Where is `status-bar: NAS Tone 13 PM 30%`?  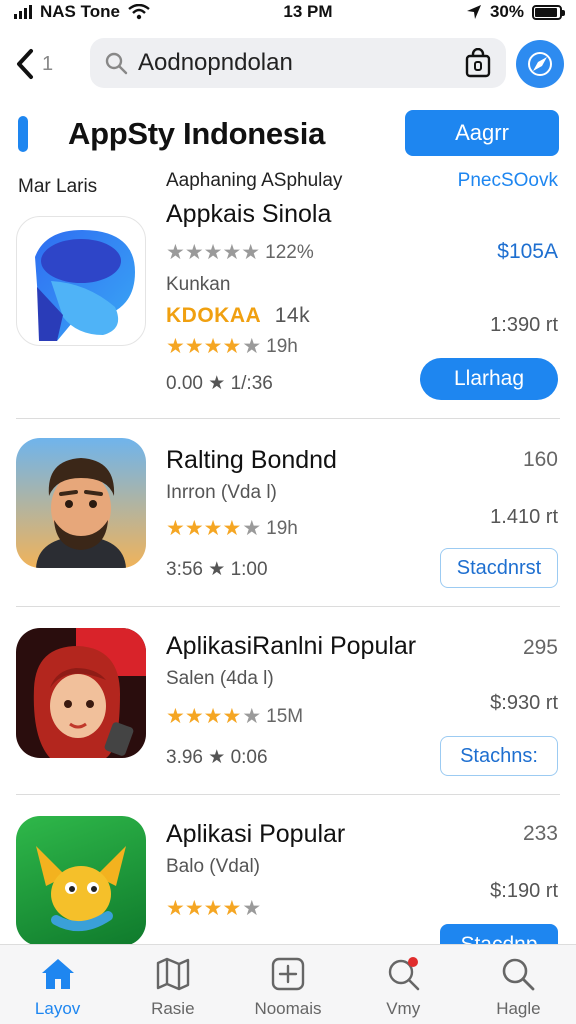
status-bar: NAS Tone 13 PM 30% is located at coordinates (288, 12).